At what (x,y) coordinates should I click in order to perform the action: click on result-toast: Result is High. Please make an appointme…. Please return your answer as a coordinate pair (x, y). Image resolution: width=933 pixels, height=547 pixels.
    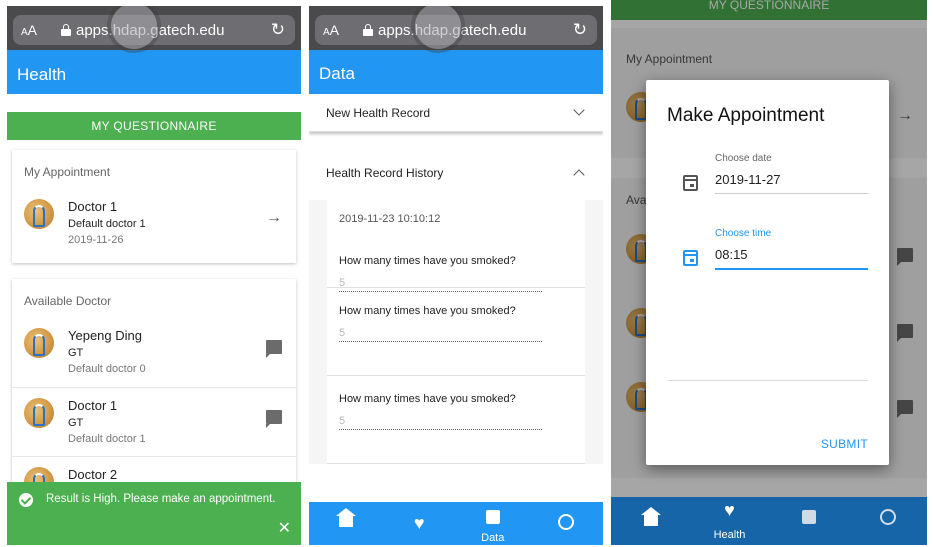
    Looking at the image, I should click on (154, 513).